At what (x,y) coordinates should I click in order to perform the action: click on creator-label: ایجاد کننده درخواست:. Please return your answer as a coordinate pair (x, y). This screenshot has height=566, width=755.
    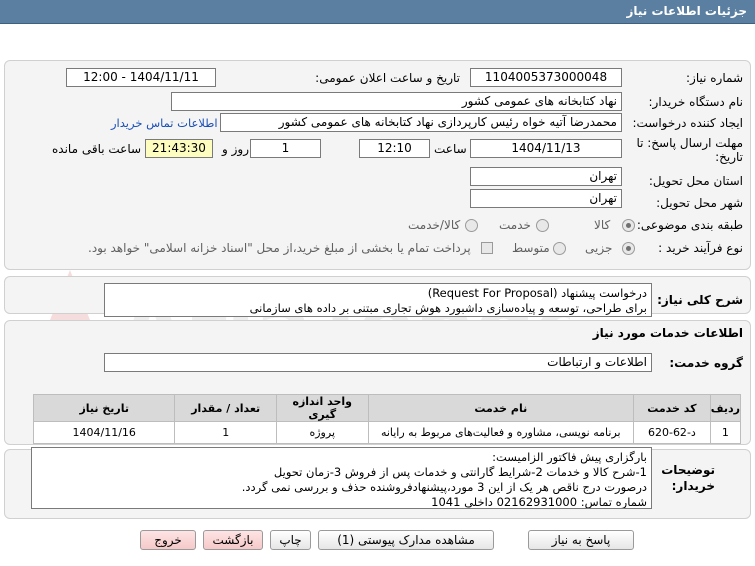
    Looking at the image, I should click on (687, 123).